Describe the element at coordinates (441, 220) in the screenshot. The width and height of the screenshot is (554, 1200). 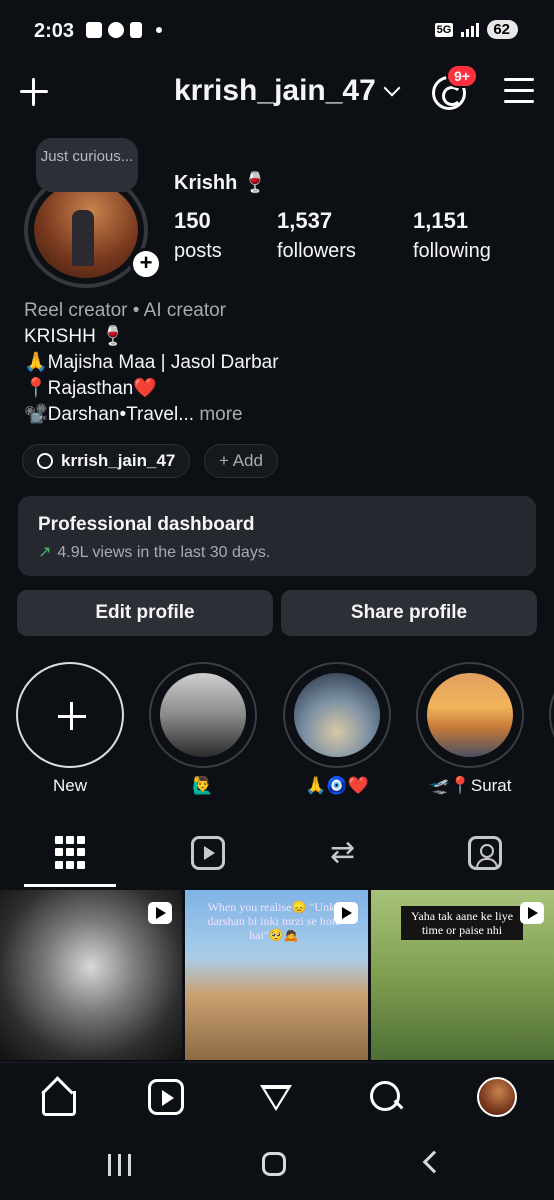
I see `following-count: 1,151` at that location.